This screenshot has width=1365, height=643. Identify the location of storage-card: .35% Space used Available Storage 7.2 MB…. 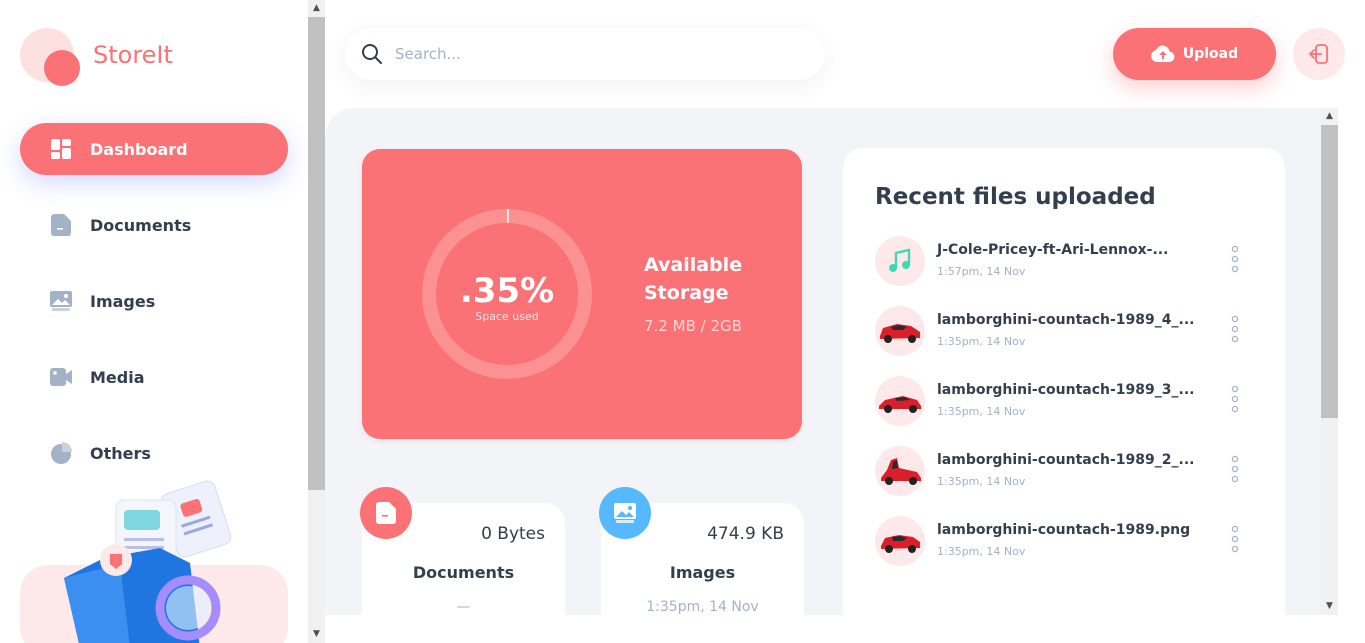
(582, 294).